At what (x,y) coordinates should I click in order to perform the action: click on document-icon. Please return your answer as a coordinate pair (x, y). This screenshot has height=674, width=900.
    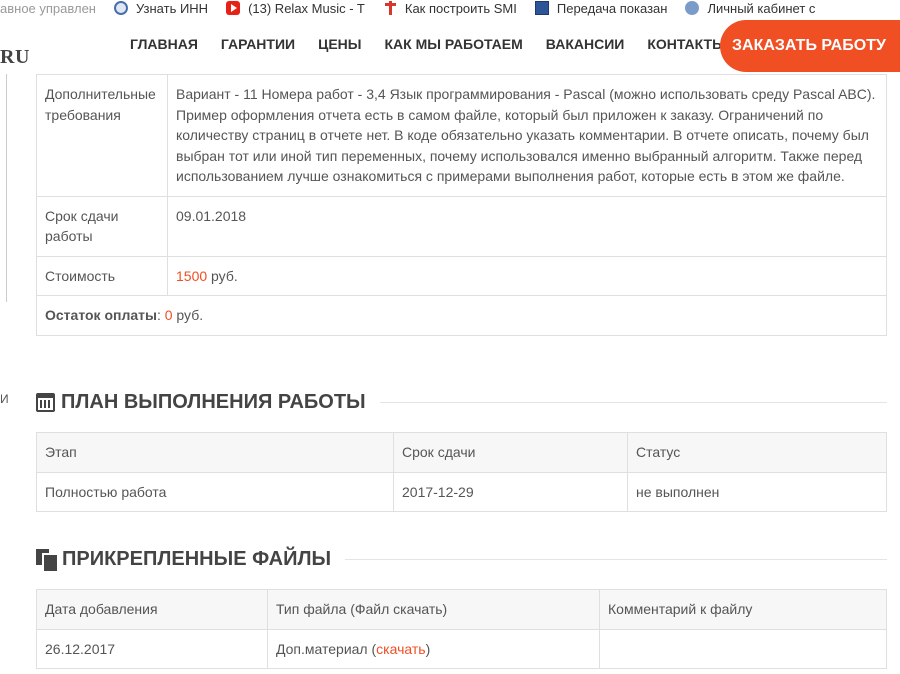
    Looking at the image, I should click on (541, 8).